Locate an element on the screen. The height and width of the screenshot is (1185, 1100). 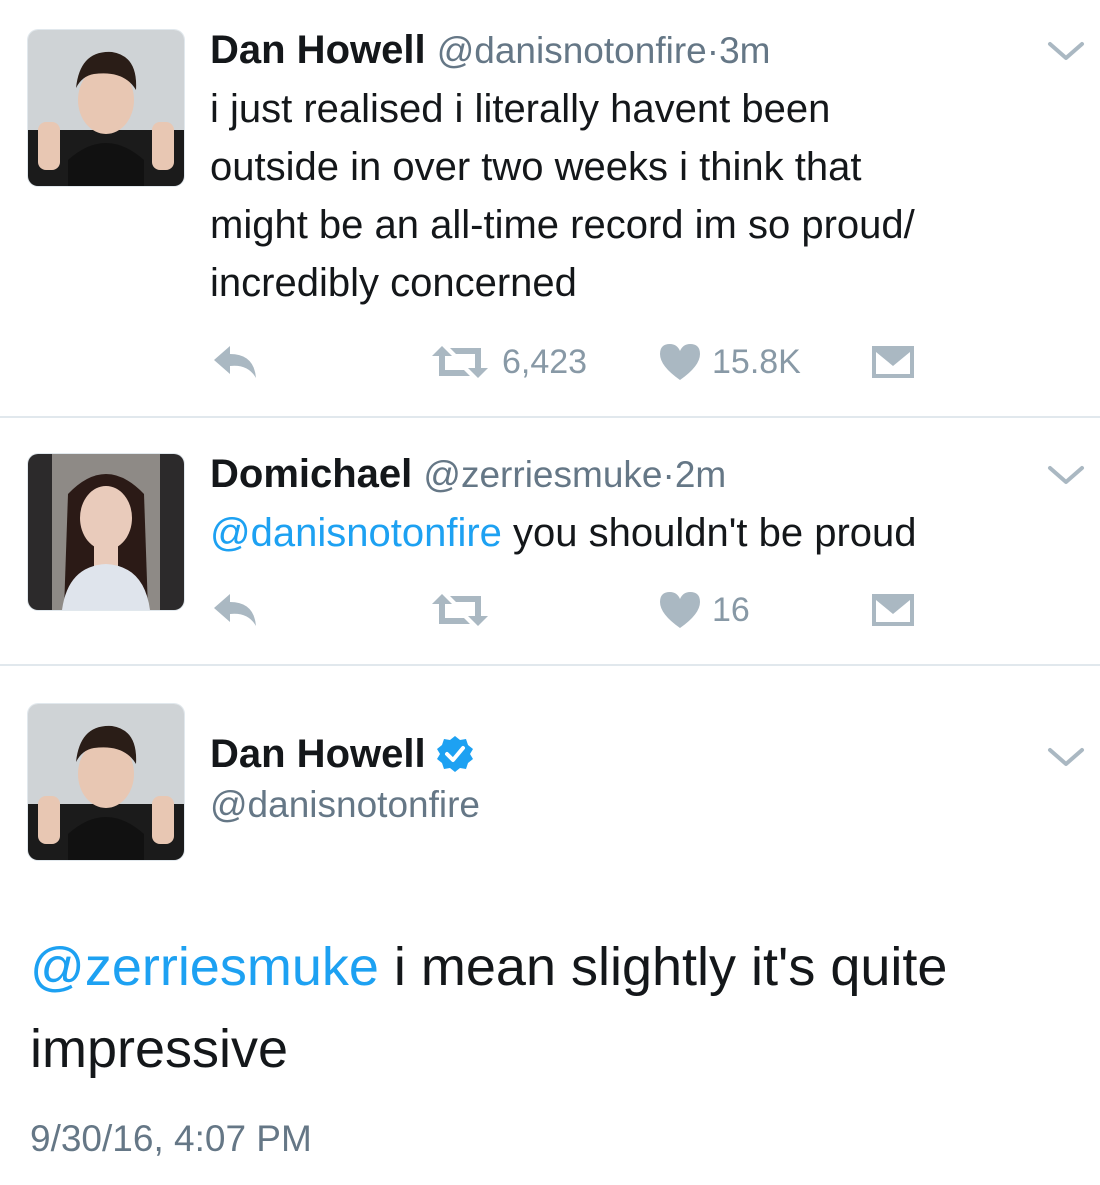
tweet-timestamp: 9/30/16, 4:07 PM is located at coordinates (171, 1138).